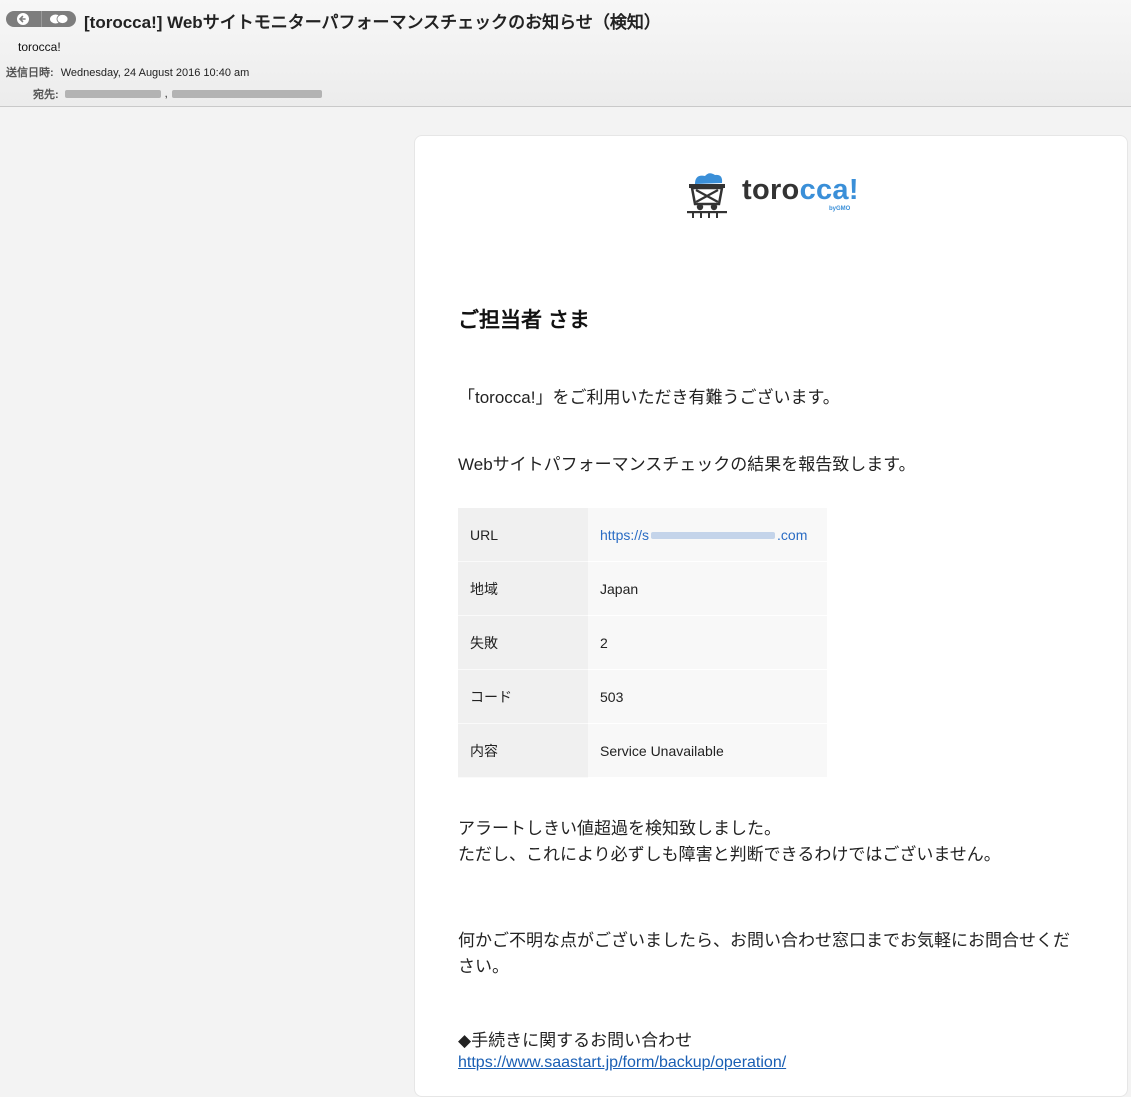 This screenshot has height=1097, width=1131. Describe the element at coordinates (524, 320) in the screenshot. I see `greeting: ご担当者 さま` at that location.